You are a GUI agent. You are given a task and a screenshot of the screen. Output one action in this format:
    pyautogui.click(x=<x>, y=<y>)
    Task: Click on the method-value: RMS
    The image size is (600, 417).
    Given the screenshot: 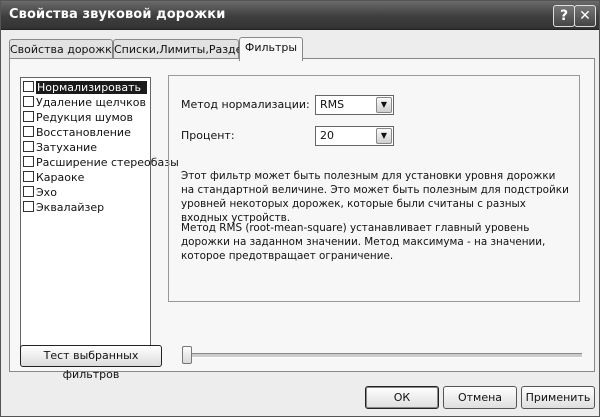 What is the action you would take?
    pyautogui.click(x=332, y=104)
    